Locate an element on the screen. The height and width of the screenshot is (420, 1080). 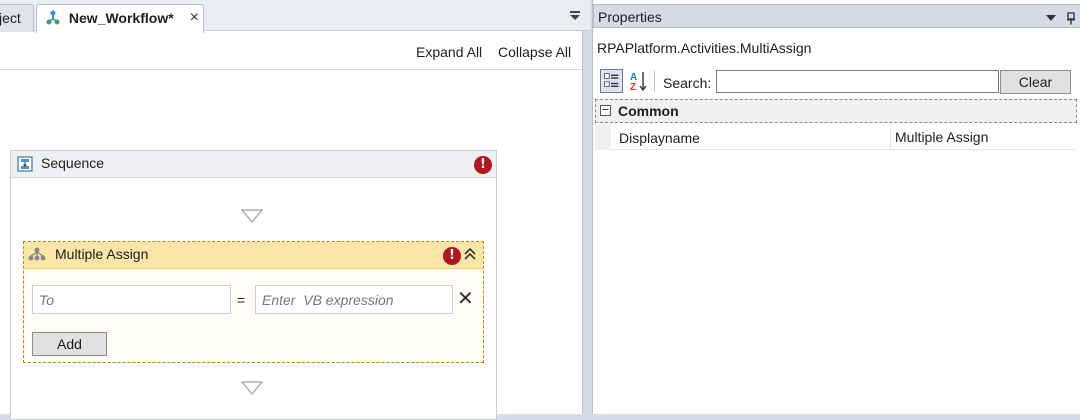
multiple-assign-body: = ✕ Add is located at coordinates (253, 316).